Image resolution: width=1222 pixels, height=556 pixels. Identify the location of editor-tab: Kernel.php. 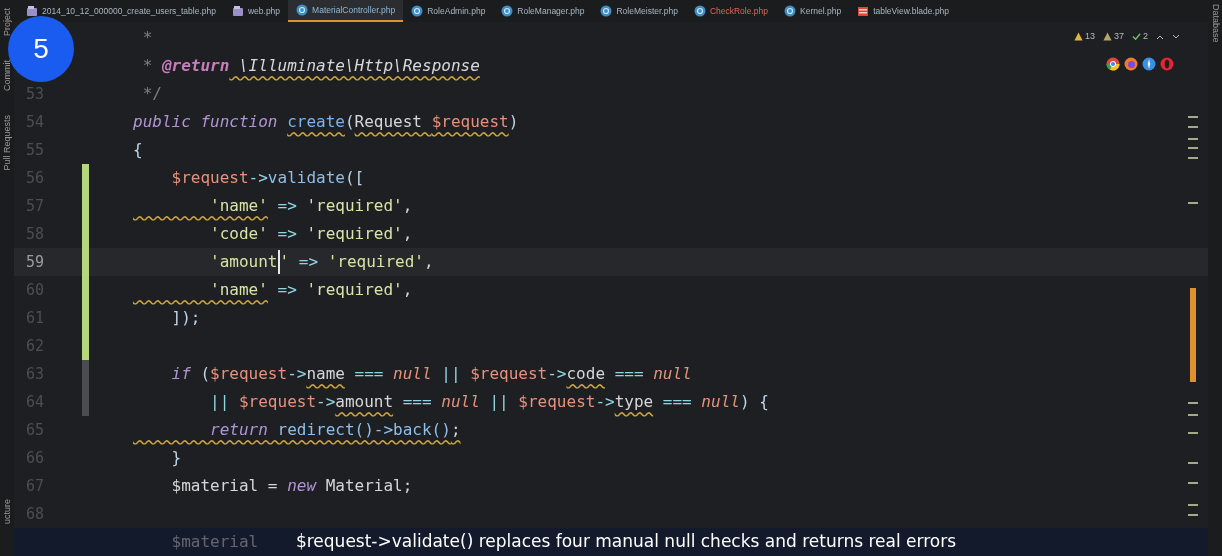
(813, 11).